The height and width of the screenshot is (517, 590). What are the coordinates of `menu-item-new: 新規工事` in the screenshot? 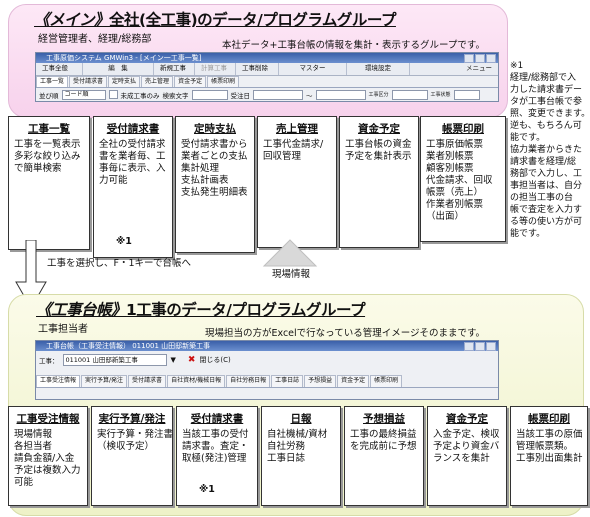 It's located at (174, 69).